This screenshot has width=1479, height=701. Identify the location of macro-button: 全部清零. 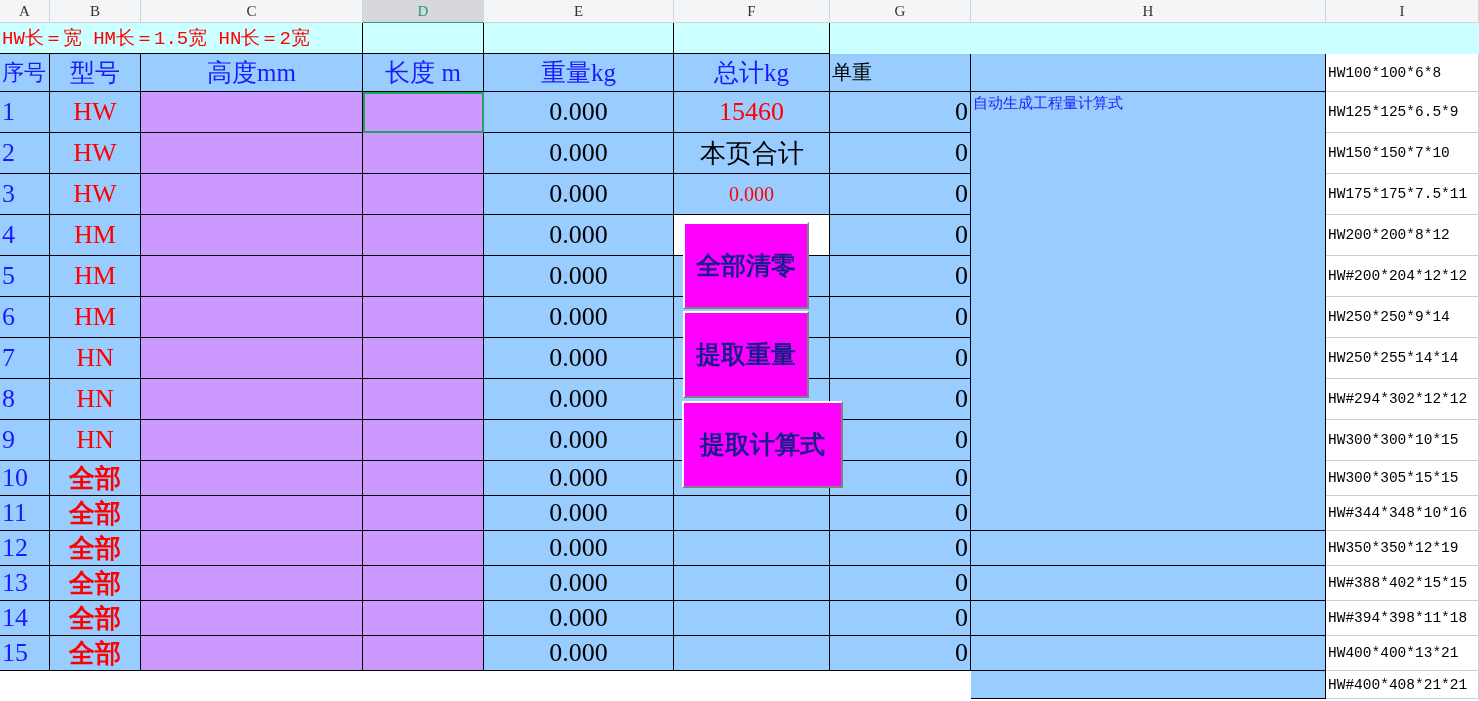
(746, 265).